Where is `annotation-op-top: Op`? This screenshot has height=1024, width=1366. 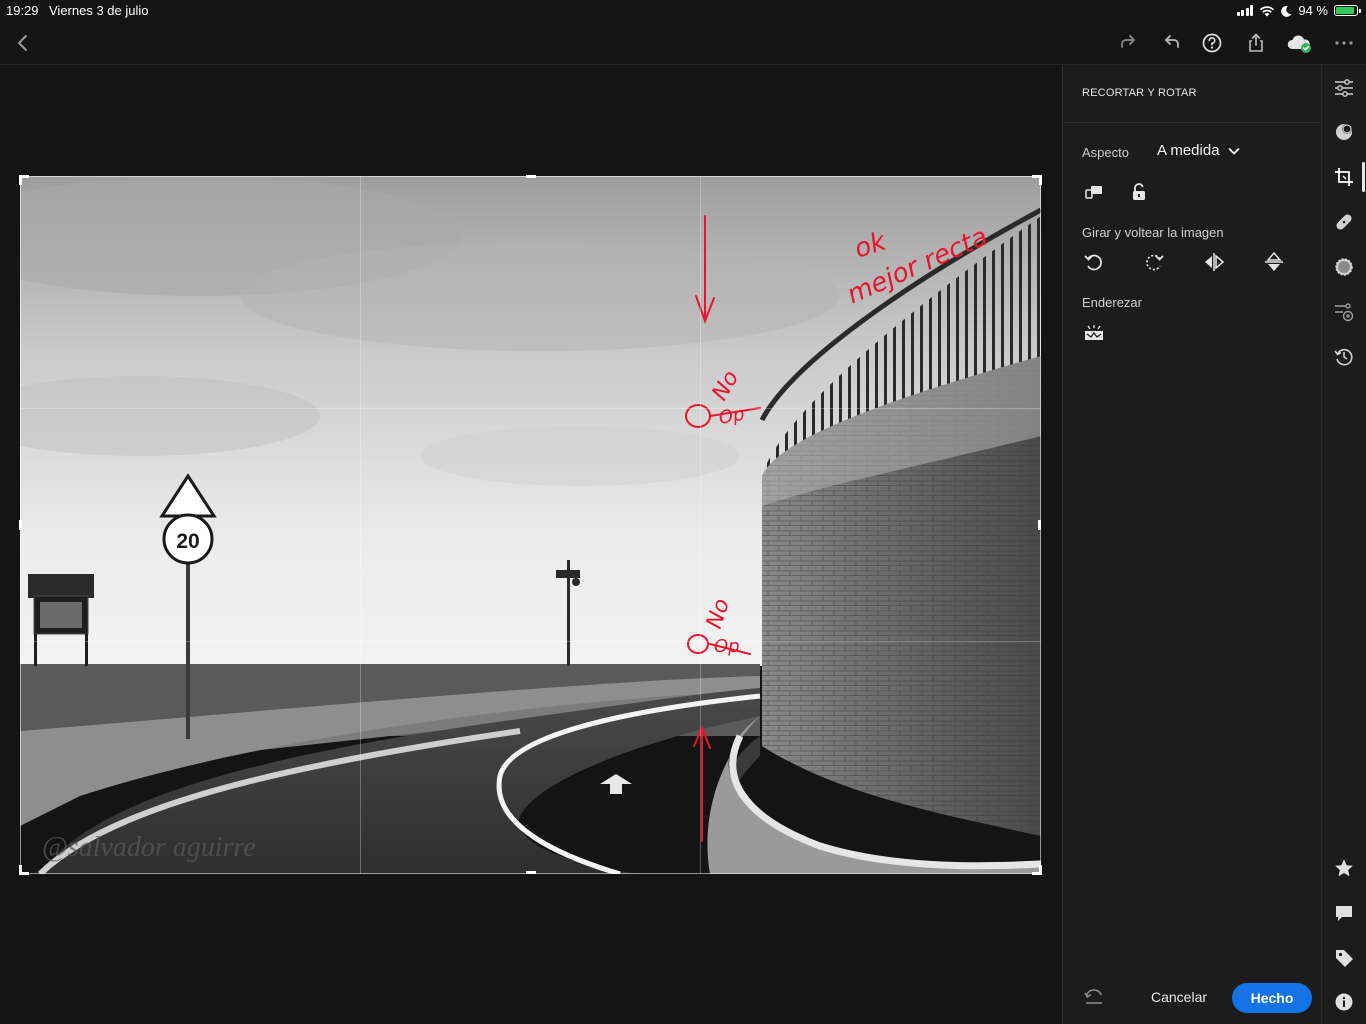
annotation-op-top: Op is located at coordinates (731, 416).